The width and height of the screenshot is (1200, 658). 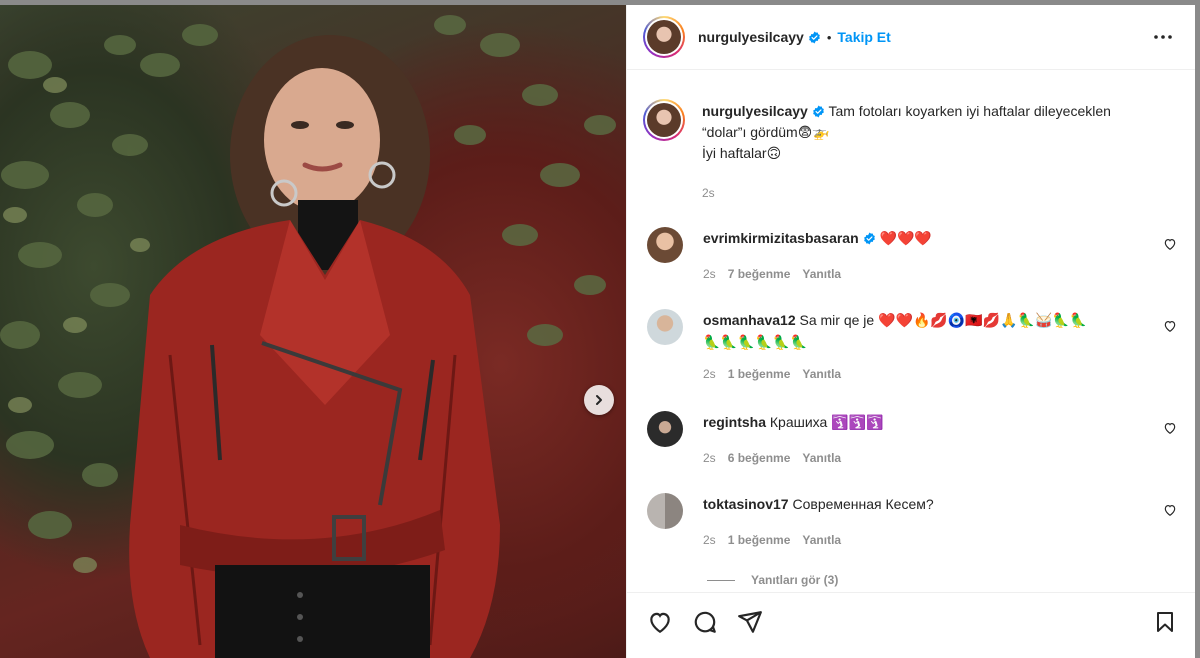 What do you see at coordinates (755, 342) in the screenshot?
I see `comment-body-line-2: 🦜🦜🦜🦜🦜🦜` at bounding box center [755, 342].